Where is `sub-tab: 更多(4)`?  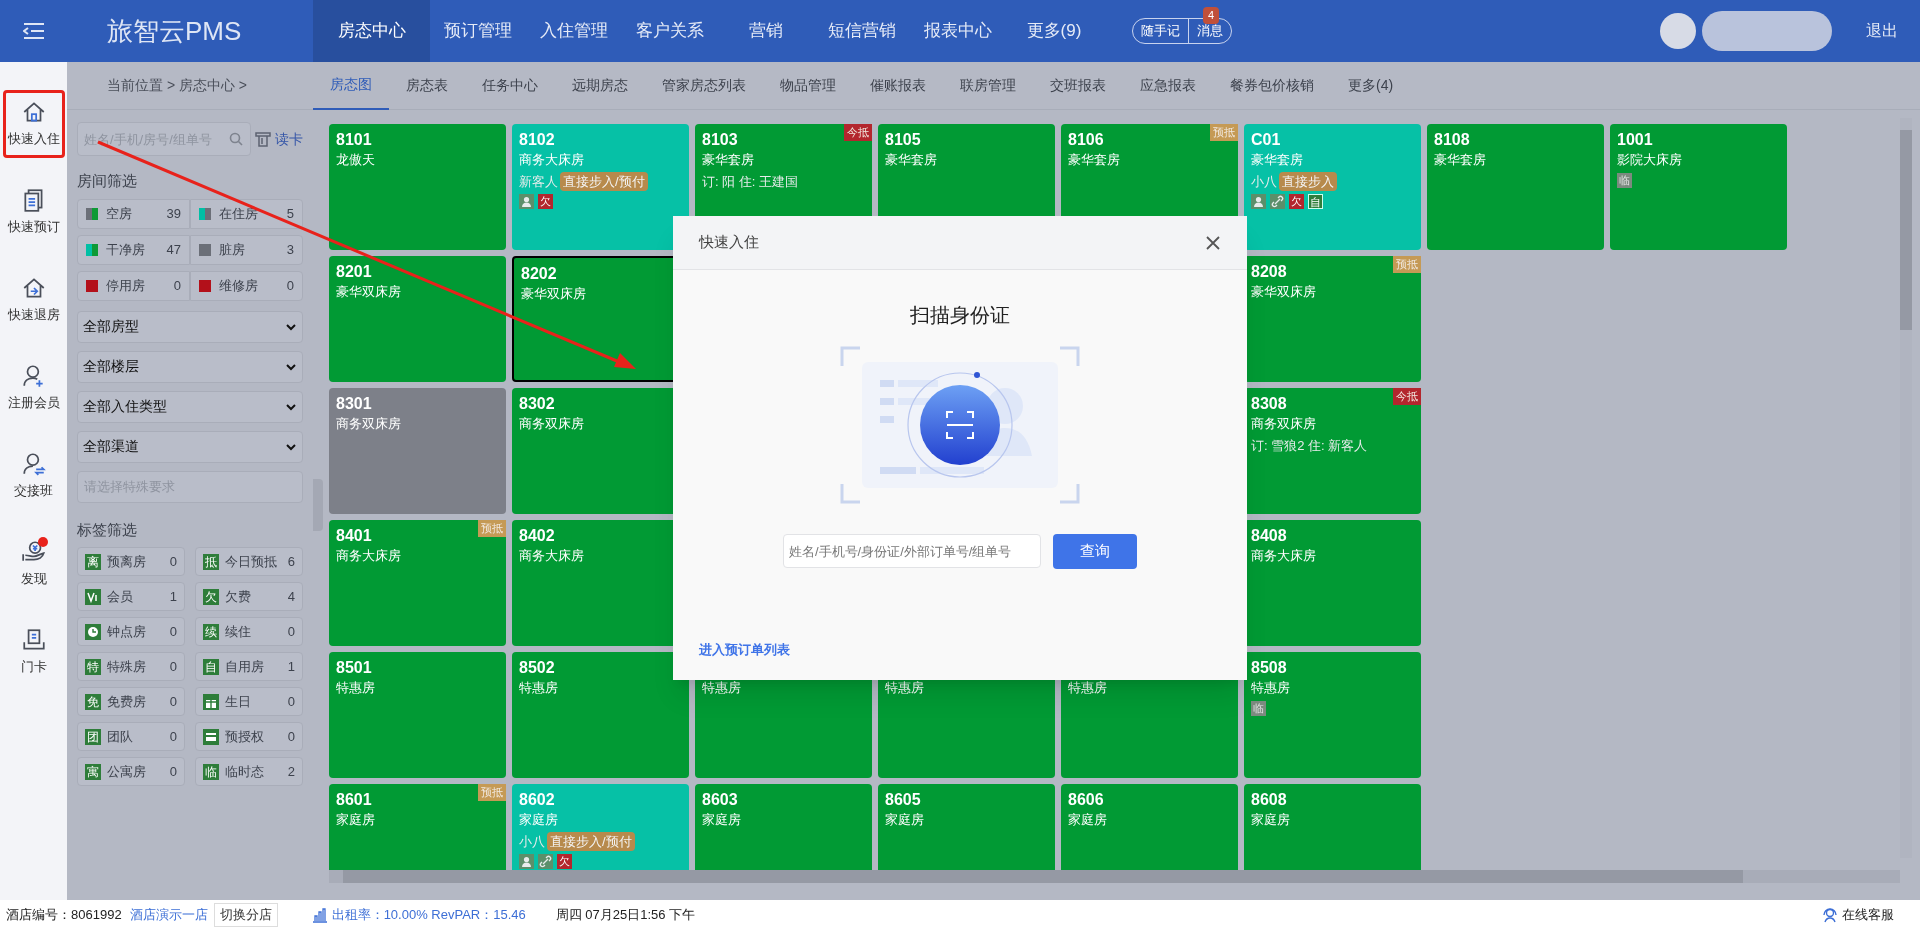 sub-tab: 更多(4) is located at coordinates (1371, 85).